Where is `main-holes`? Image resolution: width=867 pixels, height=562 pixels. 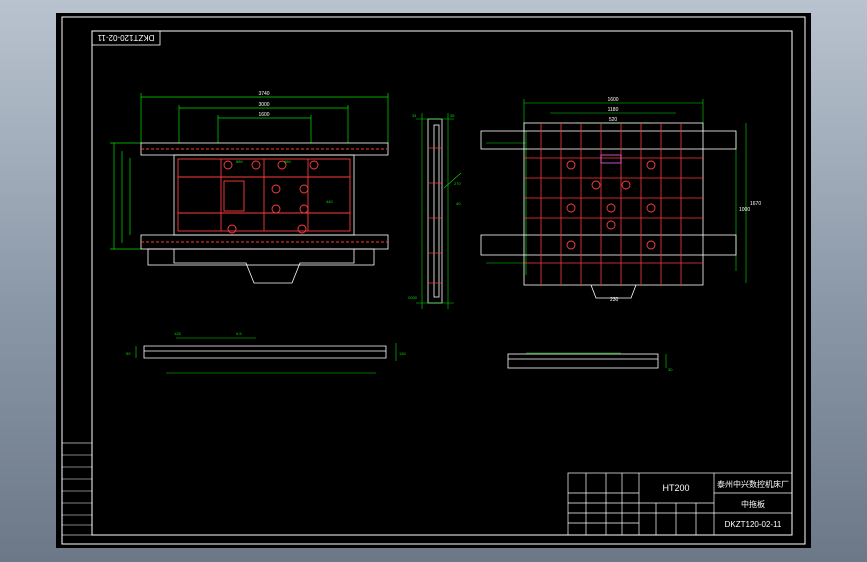 main-holes is located at coordinates (271, 197).